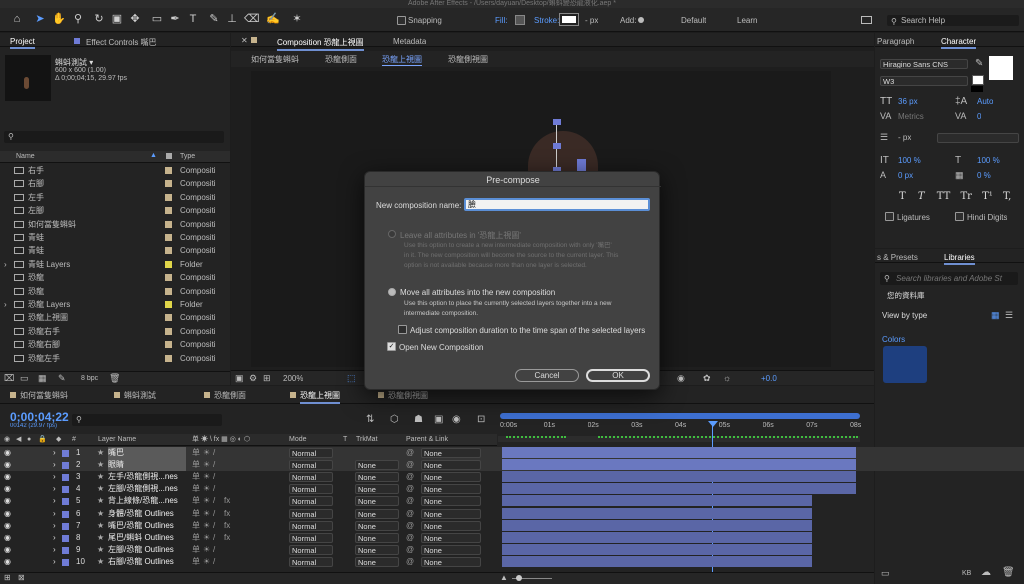  Describe the element at coordinates (618, 375) in the screenshot. I see `ok-button: OK` at that location.